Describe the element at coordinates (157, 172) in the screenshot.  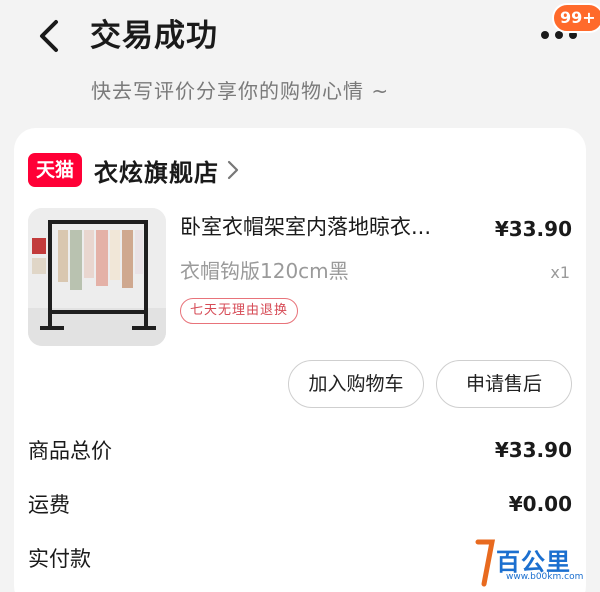
I see `store-name: 衣炫旗舰店` at that location.